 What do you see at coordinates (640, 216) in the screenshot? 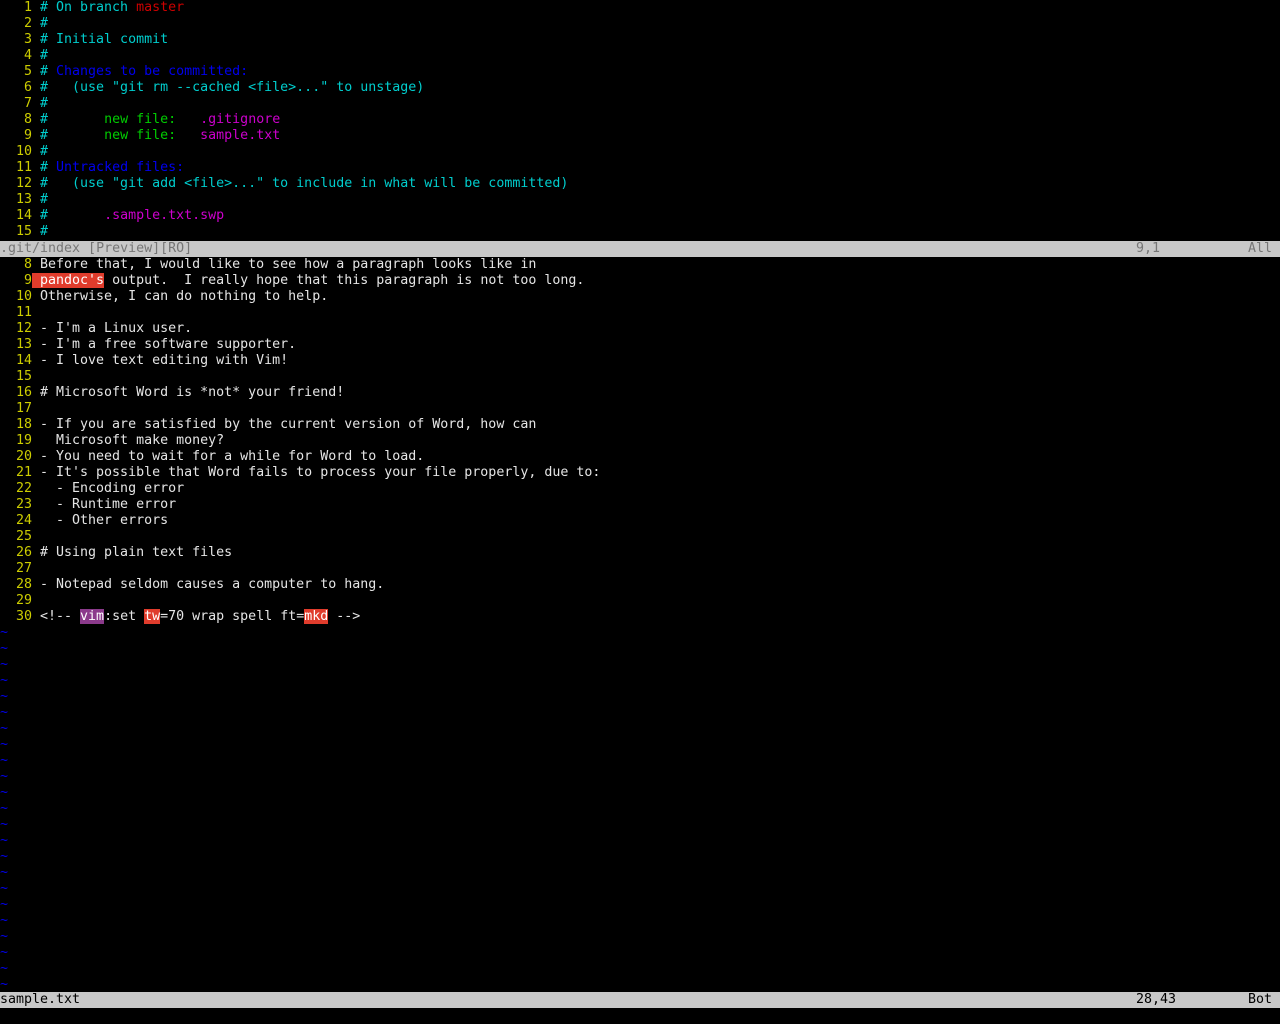
I see `buffer-line: 14 # .sample.txt.swp` at bounding box center [640, 216].